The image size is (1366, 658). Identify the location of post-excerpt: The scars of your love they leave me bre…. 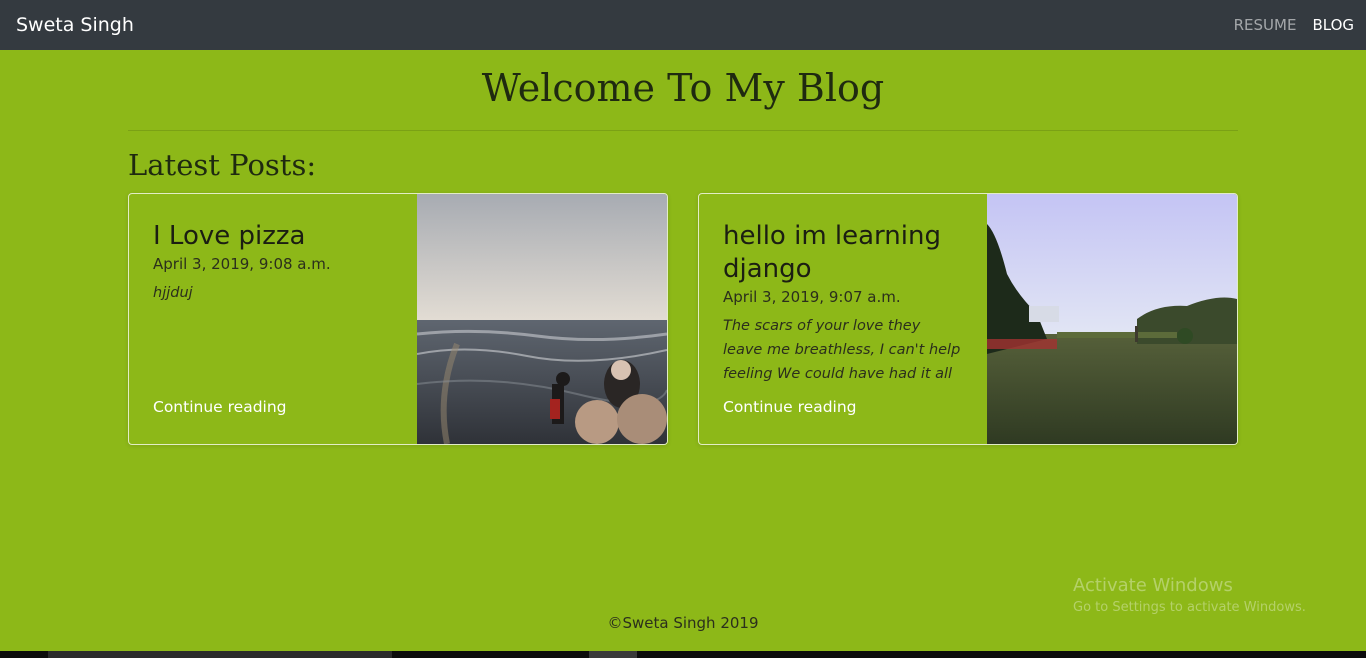
(842, 350).